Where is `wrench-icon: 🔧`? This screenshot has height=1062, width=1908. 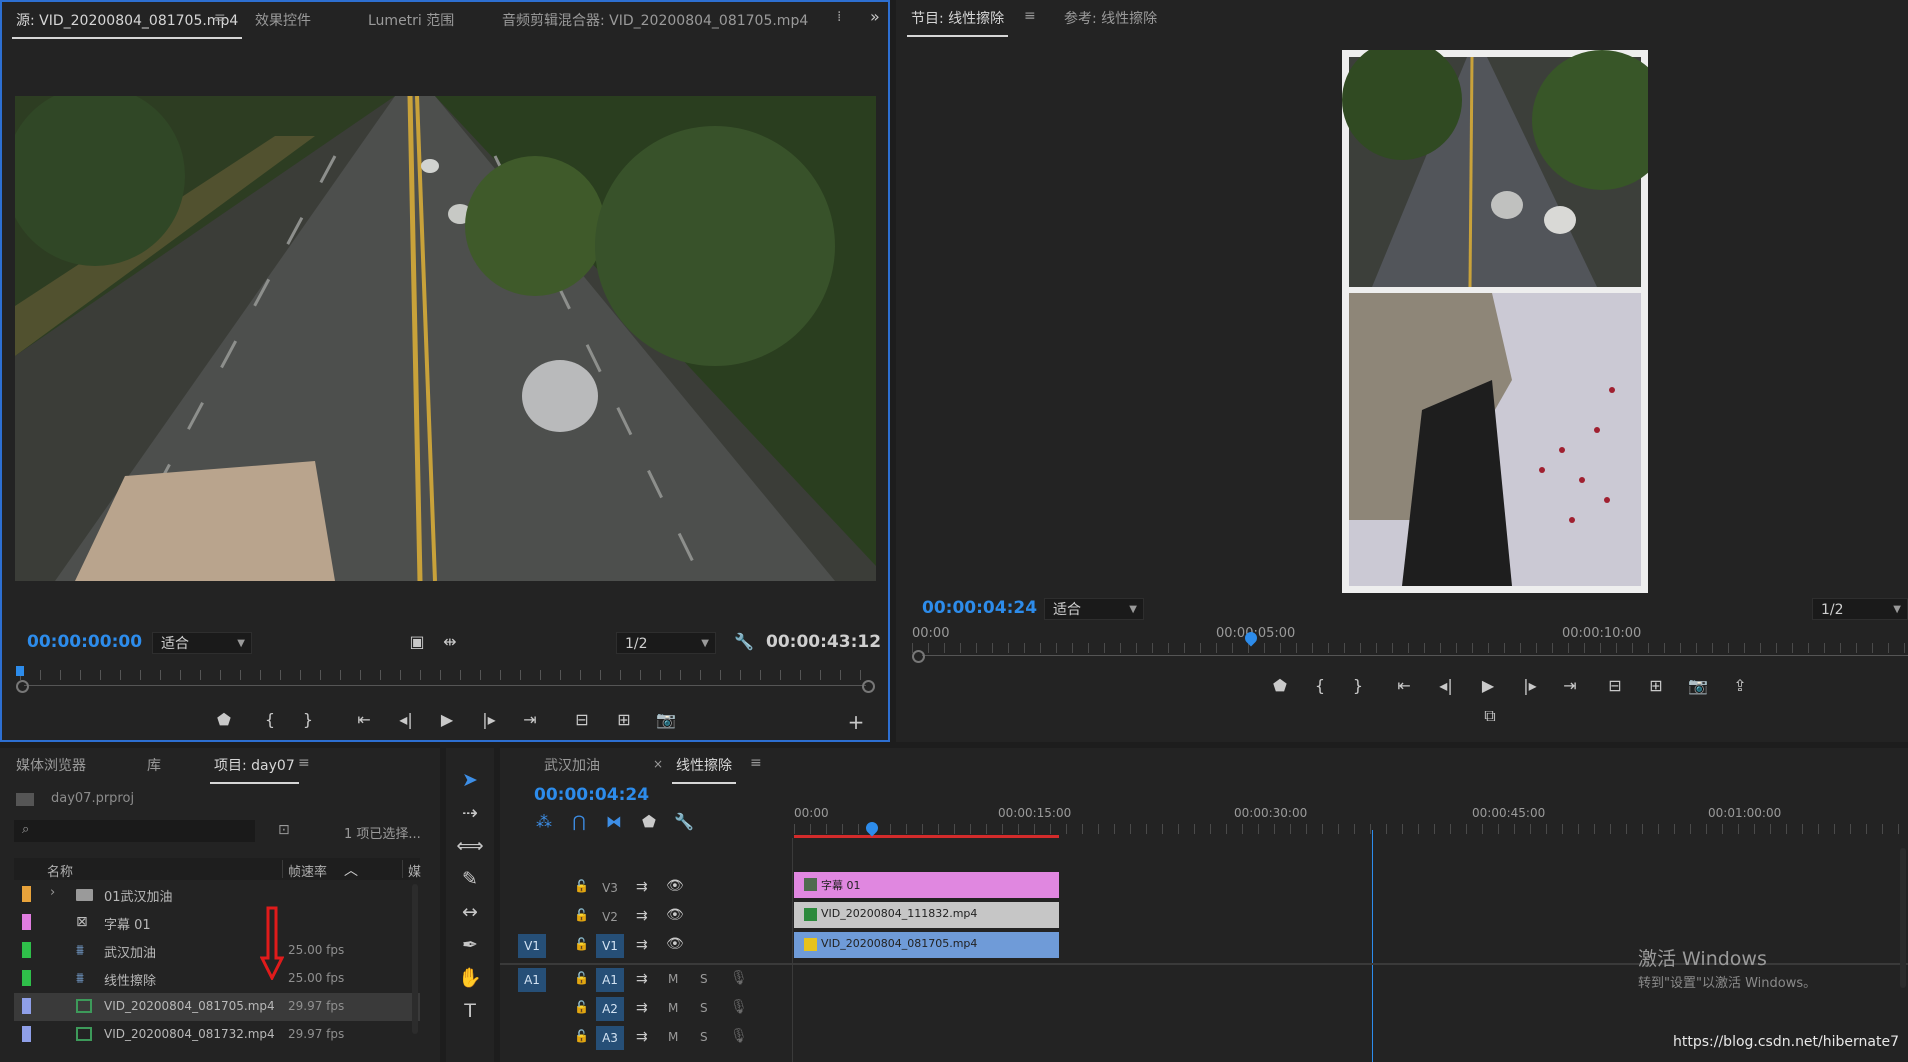
wrench-icon: 🔧 is located at coordinates (744, 642).